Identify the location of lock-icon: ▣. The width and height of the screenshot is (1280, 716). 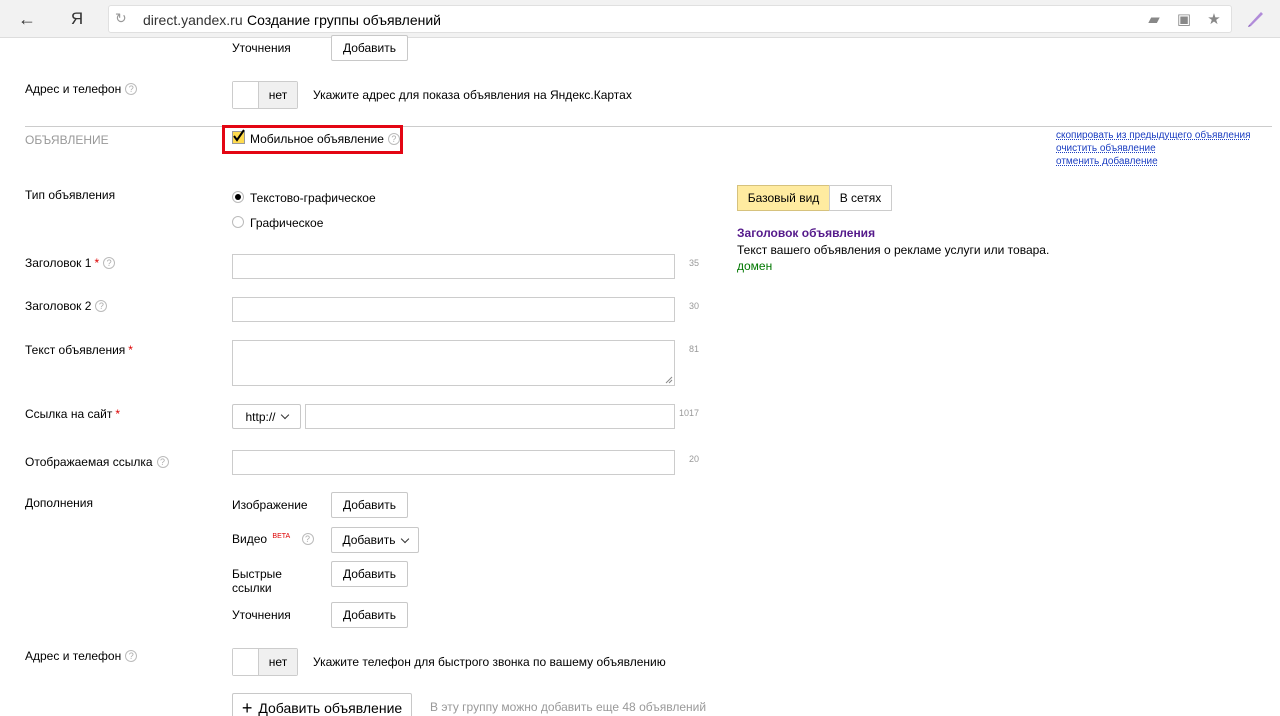
(1184, 19).